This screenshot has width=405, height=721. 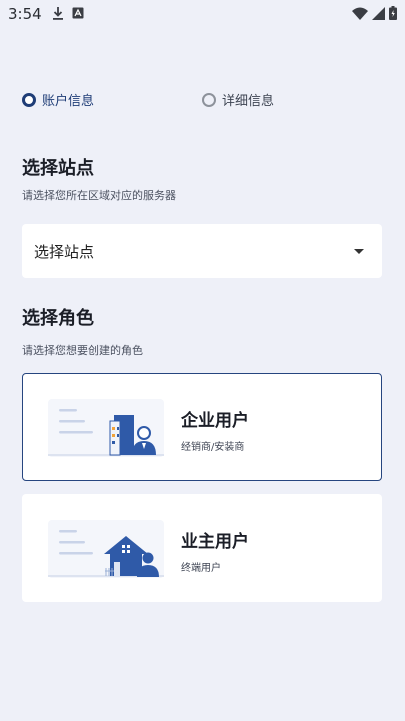 I want to click on step-account-info: 账户信息, so click(x=58, y=99).